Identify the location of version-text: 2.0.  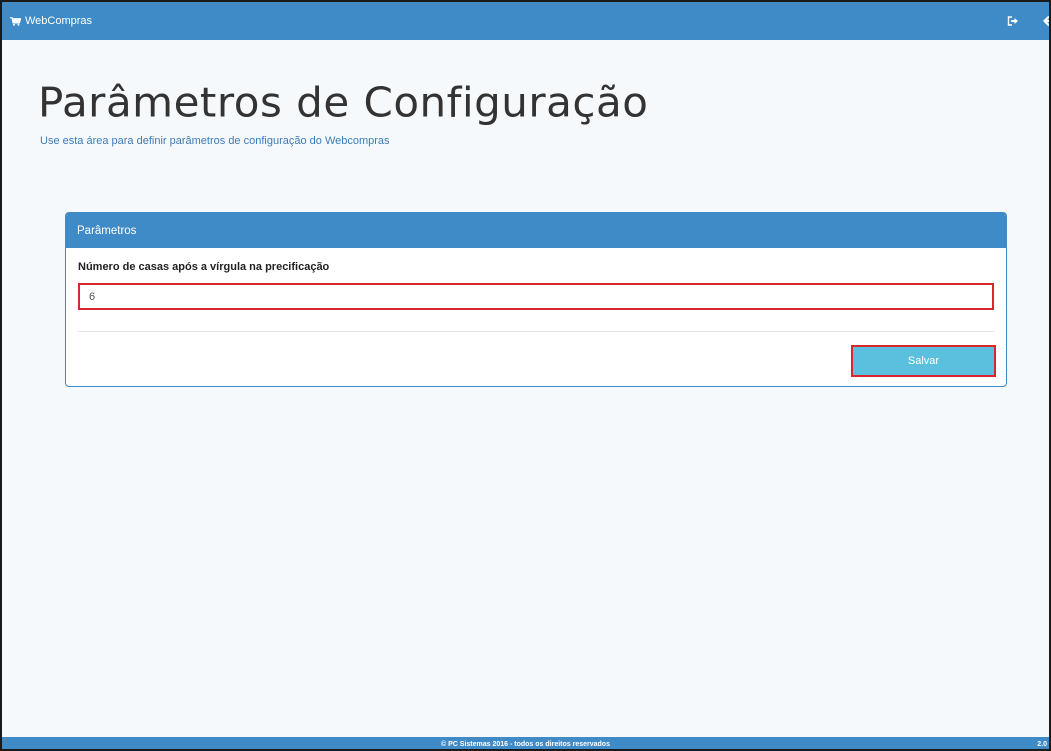
(1042, 744).